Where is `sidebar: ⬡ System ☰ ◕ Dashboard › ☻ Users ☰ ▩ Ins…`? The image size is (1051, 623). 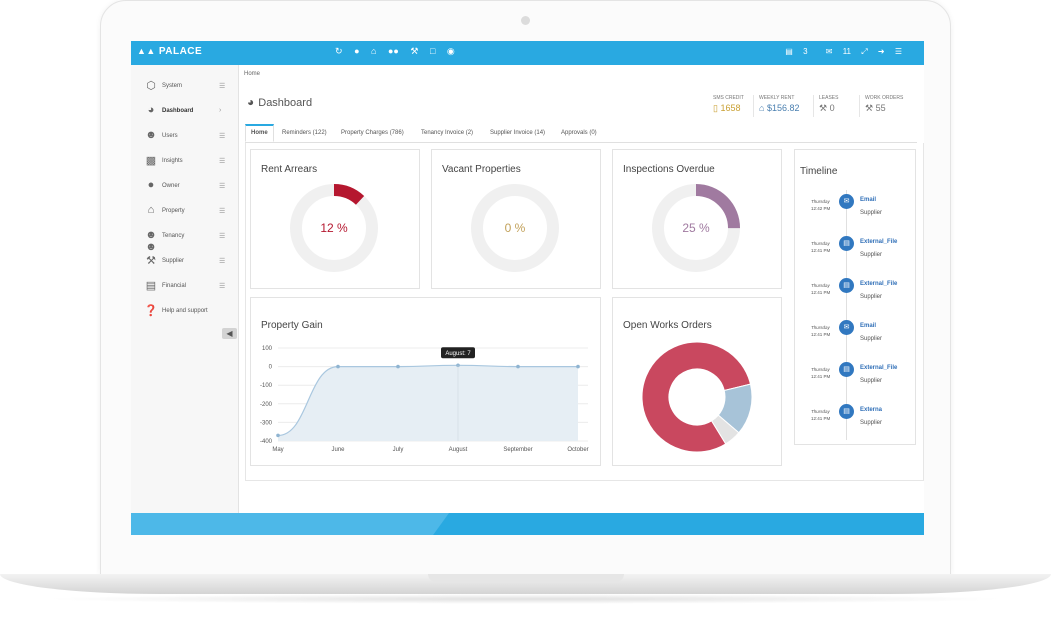 sidebar: ⬡ System ☰ ◕ Dashboard › ☻ Users ☰ ▩ Ins… is located at coordinates (185, 289).